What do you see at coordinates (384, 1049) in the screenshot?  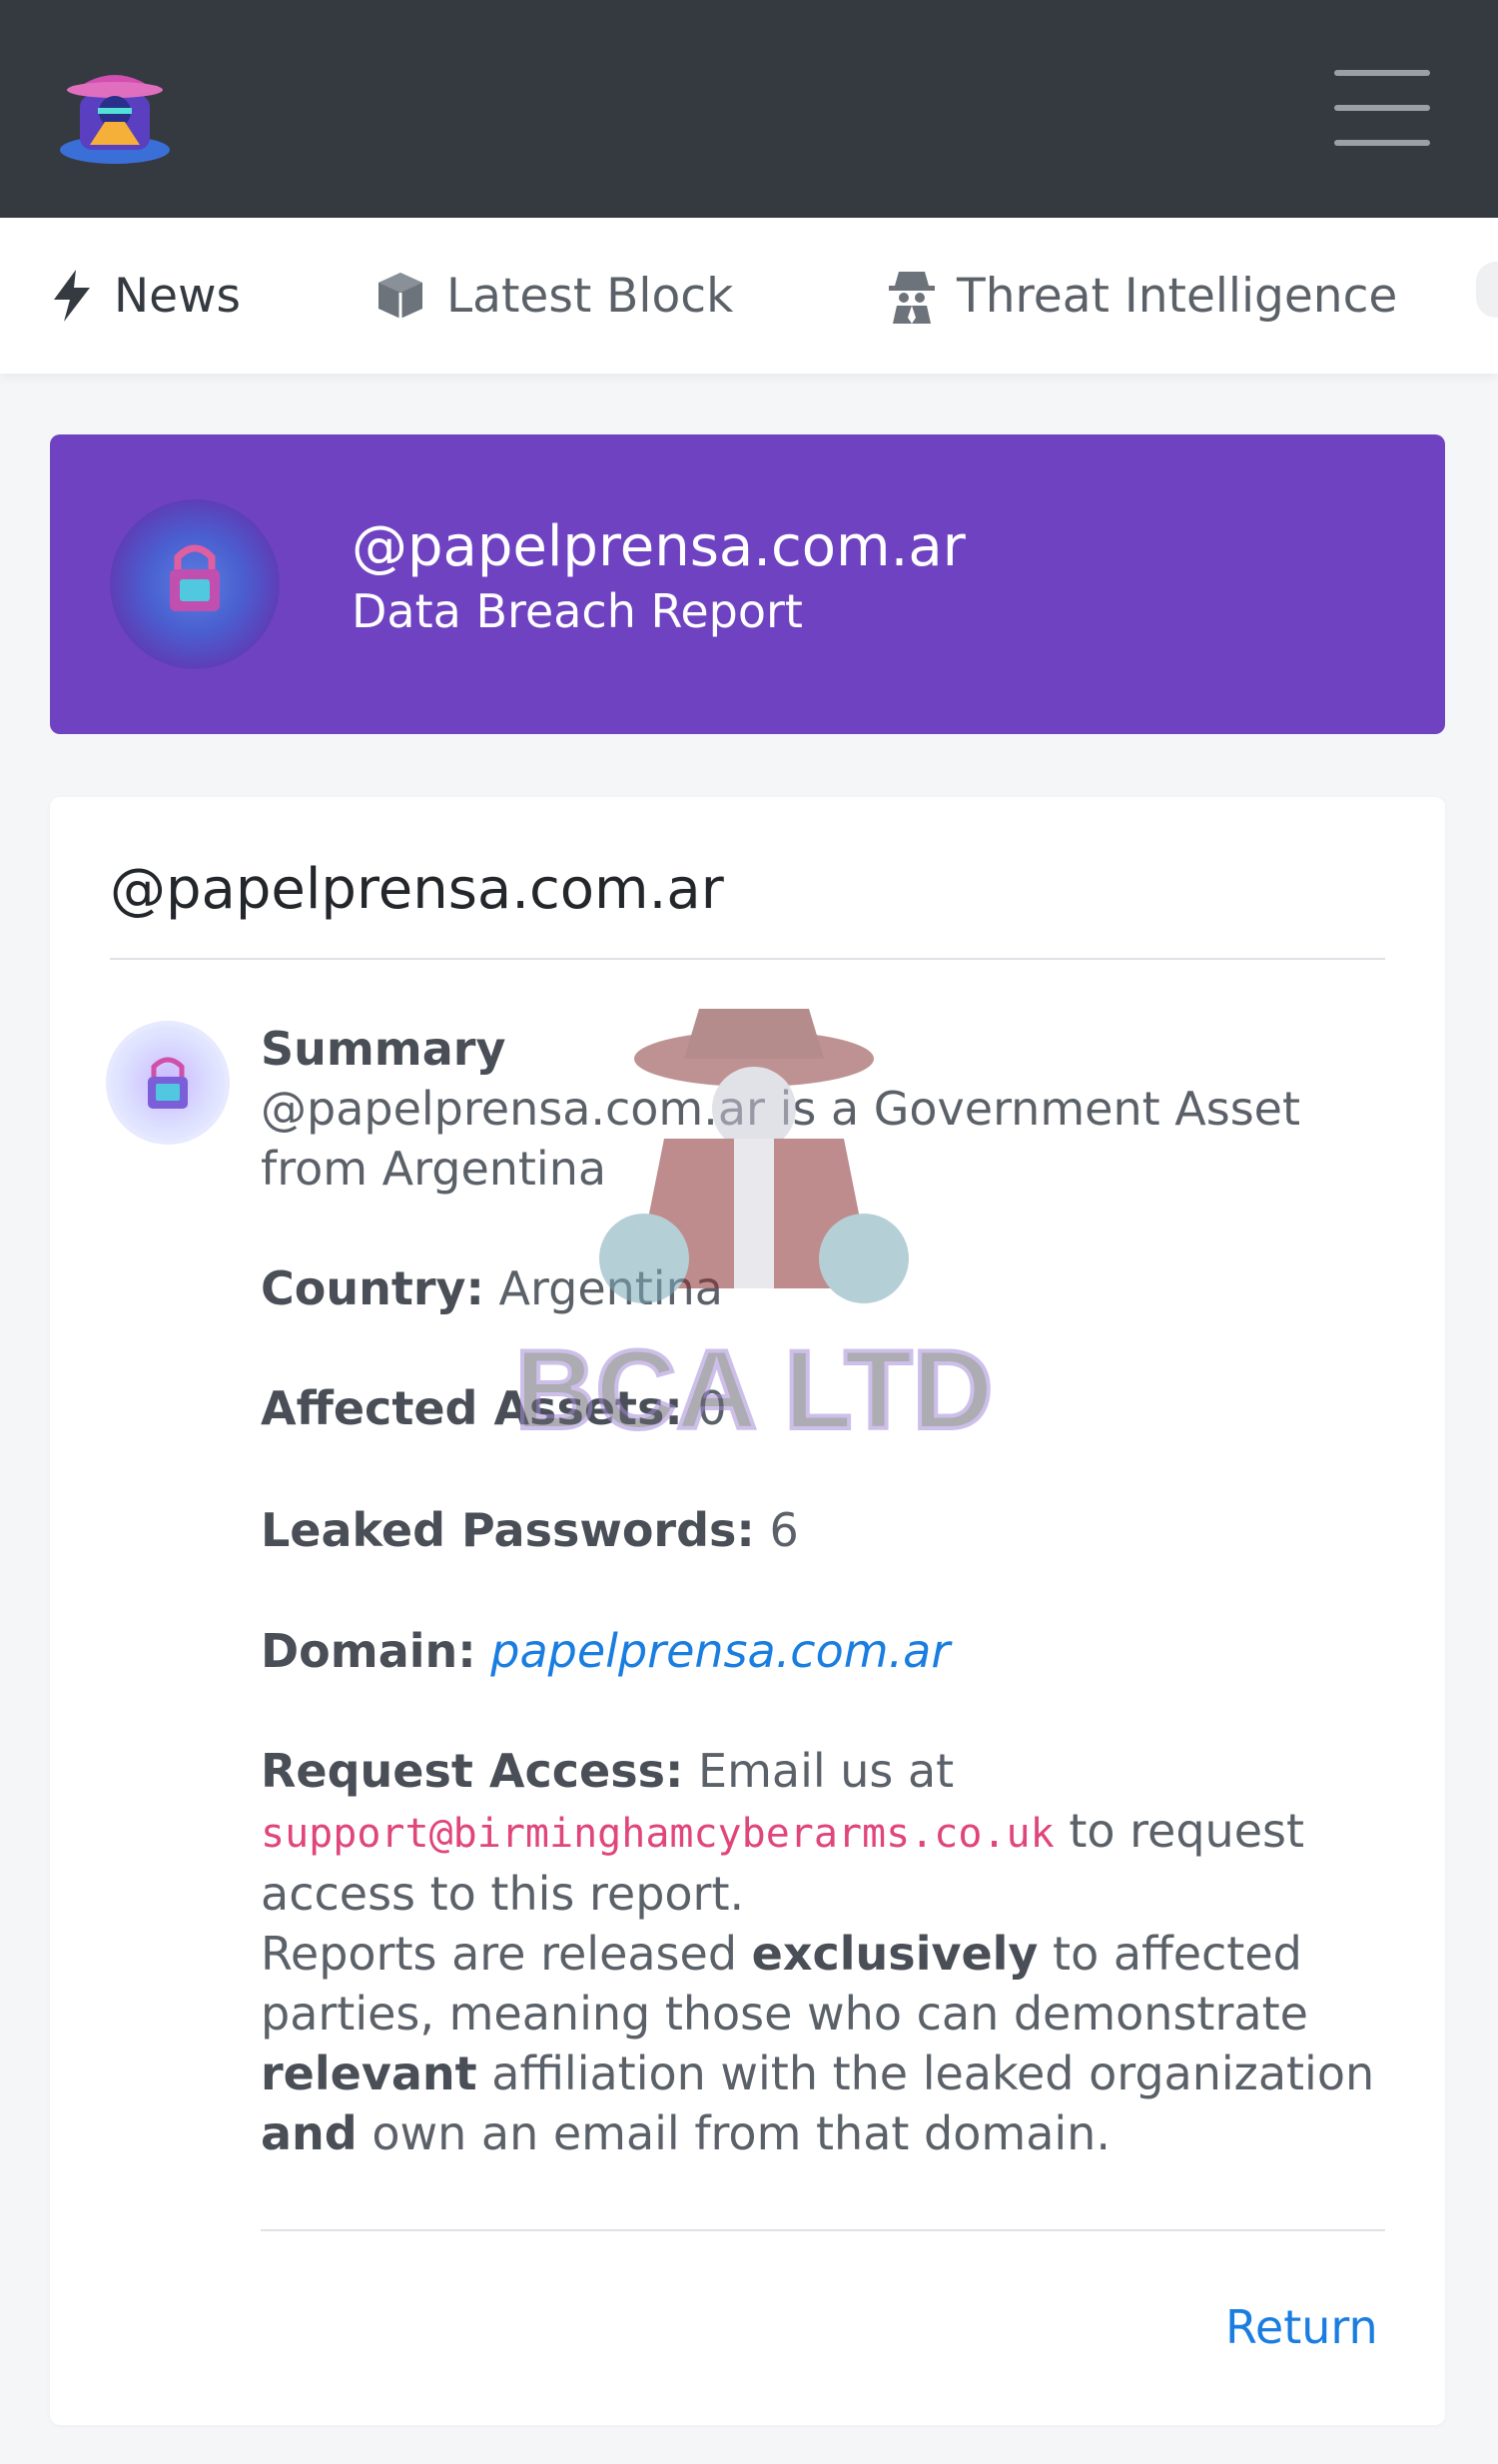 I see `summary-heading: Summary` at bounding box center [384, 1049].